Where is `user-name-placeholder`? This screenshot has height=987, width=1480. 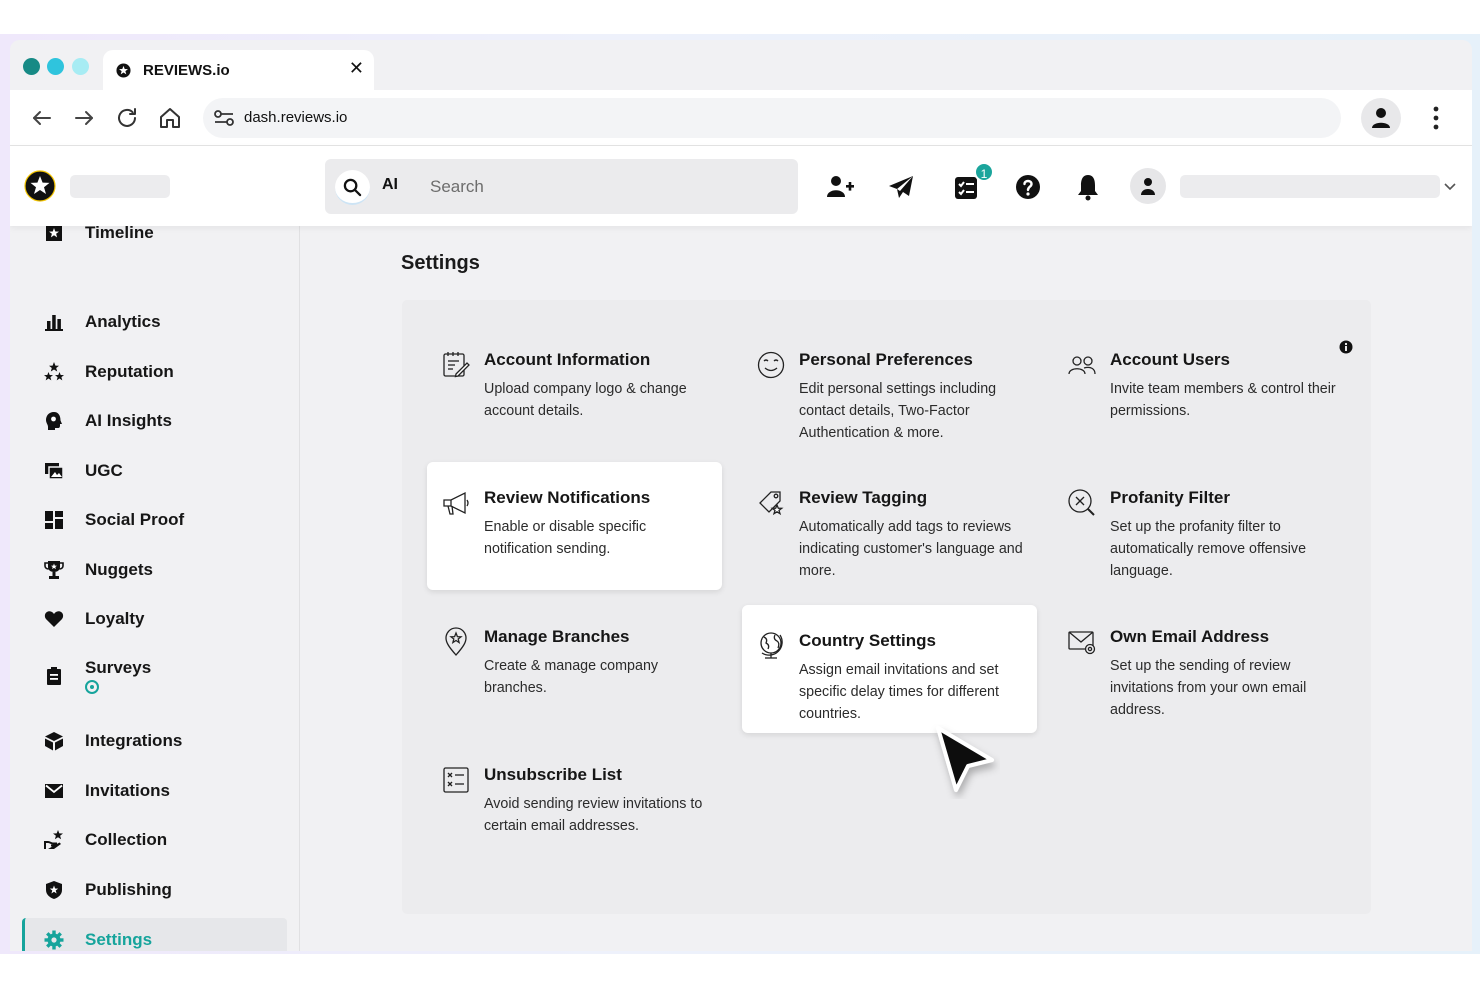
user-name-placeholder is located at coordinates (1310, 186).